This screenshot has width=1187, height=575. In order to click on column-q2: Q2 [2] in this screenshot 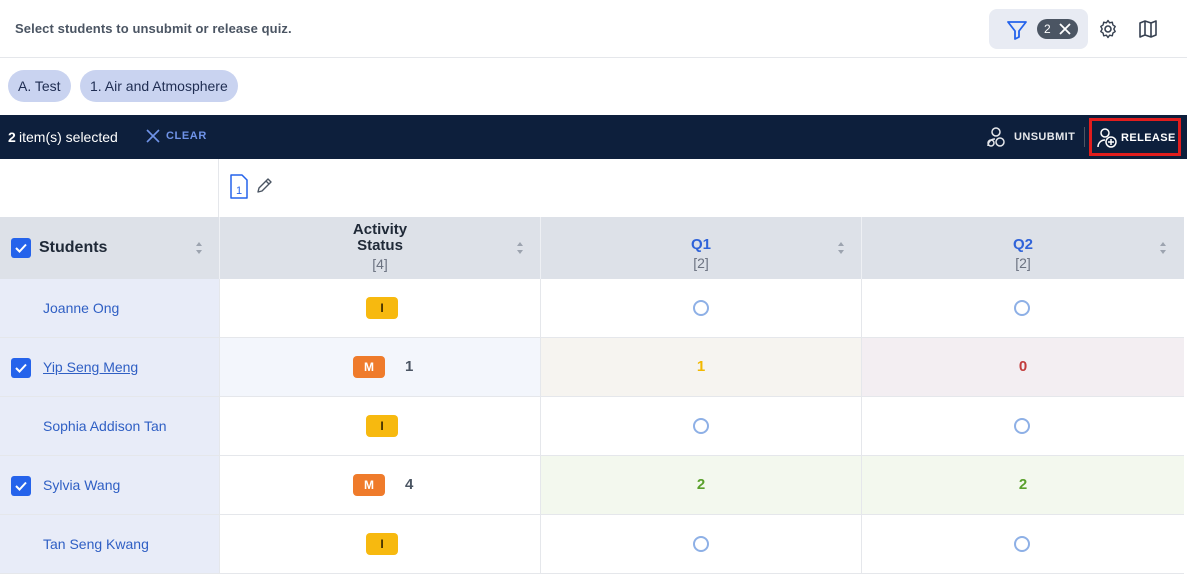, I will do `click(1023, 248)`.